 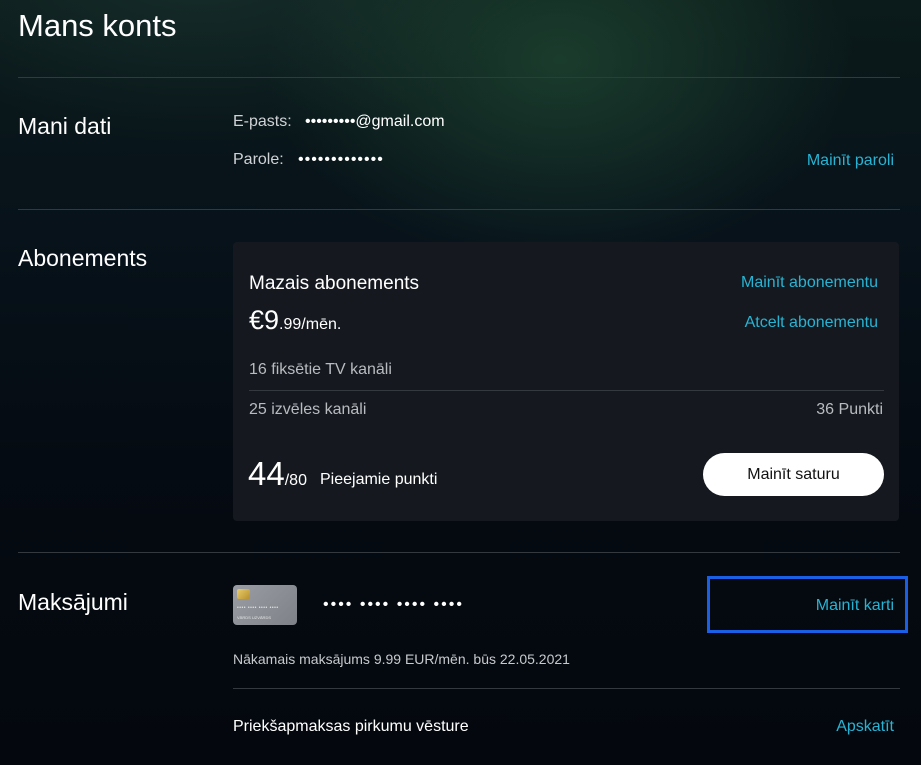 What do you see at coordinates (295, 480) in the screenshot?
I see `points-total: /80` at bounding box center [295, 480].